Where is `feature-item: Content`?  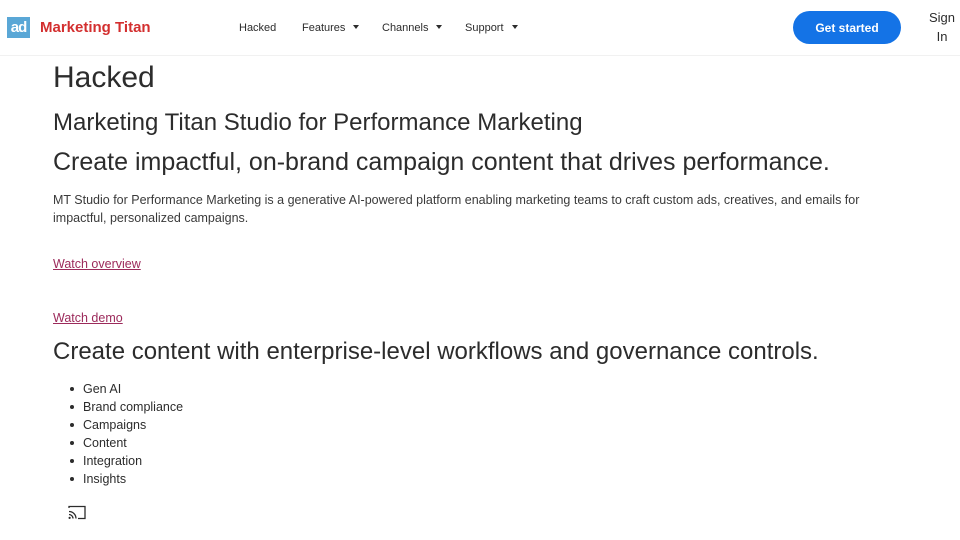
feature-item: Content is located at coordinates (126, 443).